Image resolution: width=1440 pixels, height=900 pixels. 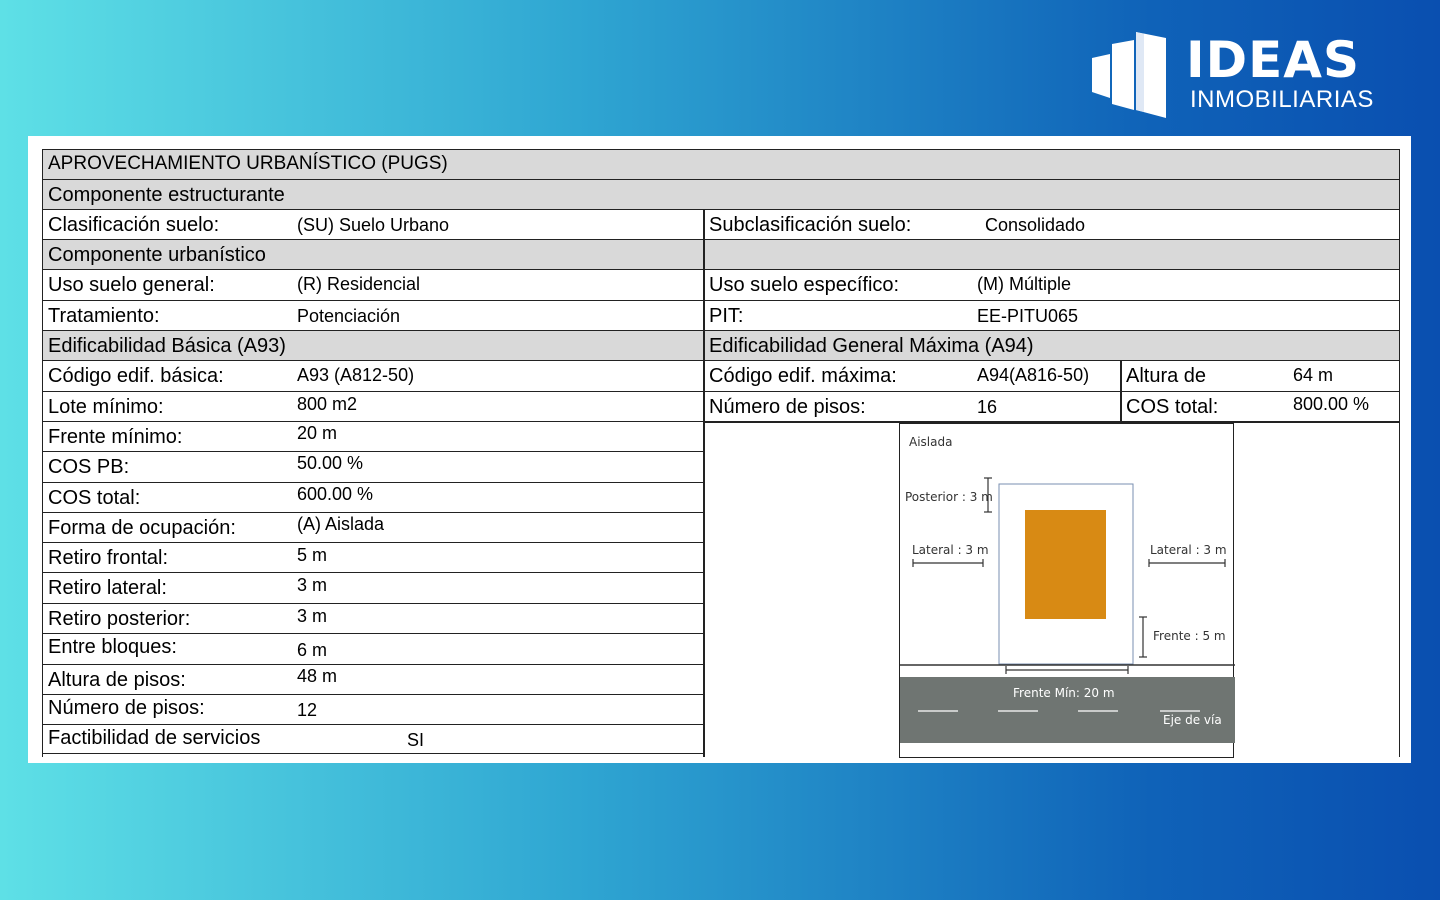 What do you see at coordinates (726, 316) in the screenshot?
I see `pit-label: PIT:` at bounding box center [726, 316].